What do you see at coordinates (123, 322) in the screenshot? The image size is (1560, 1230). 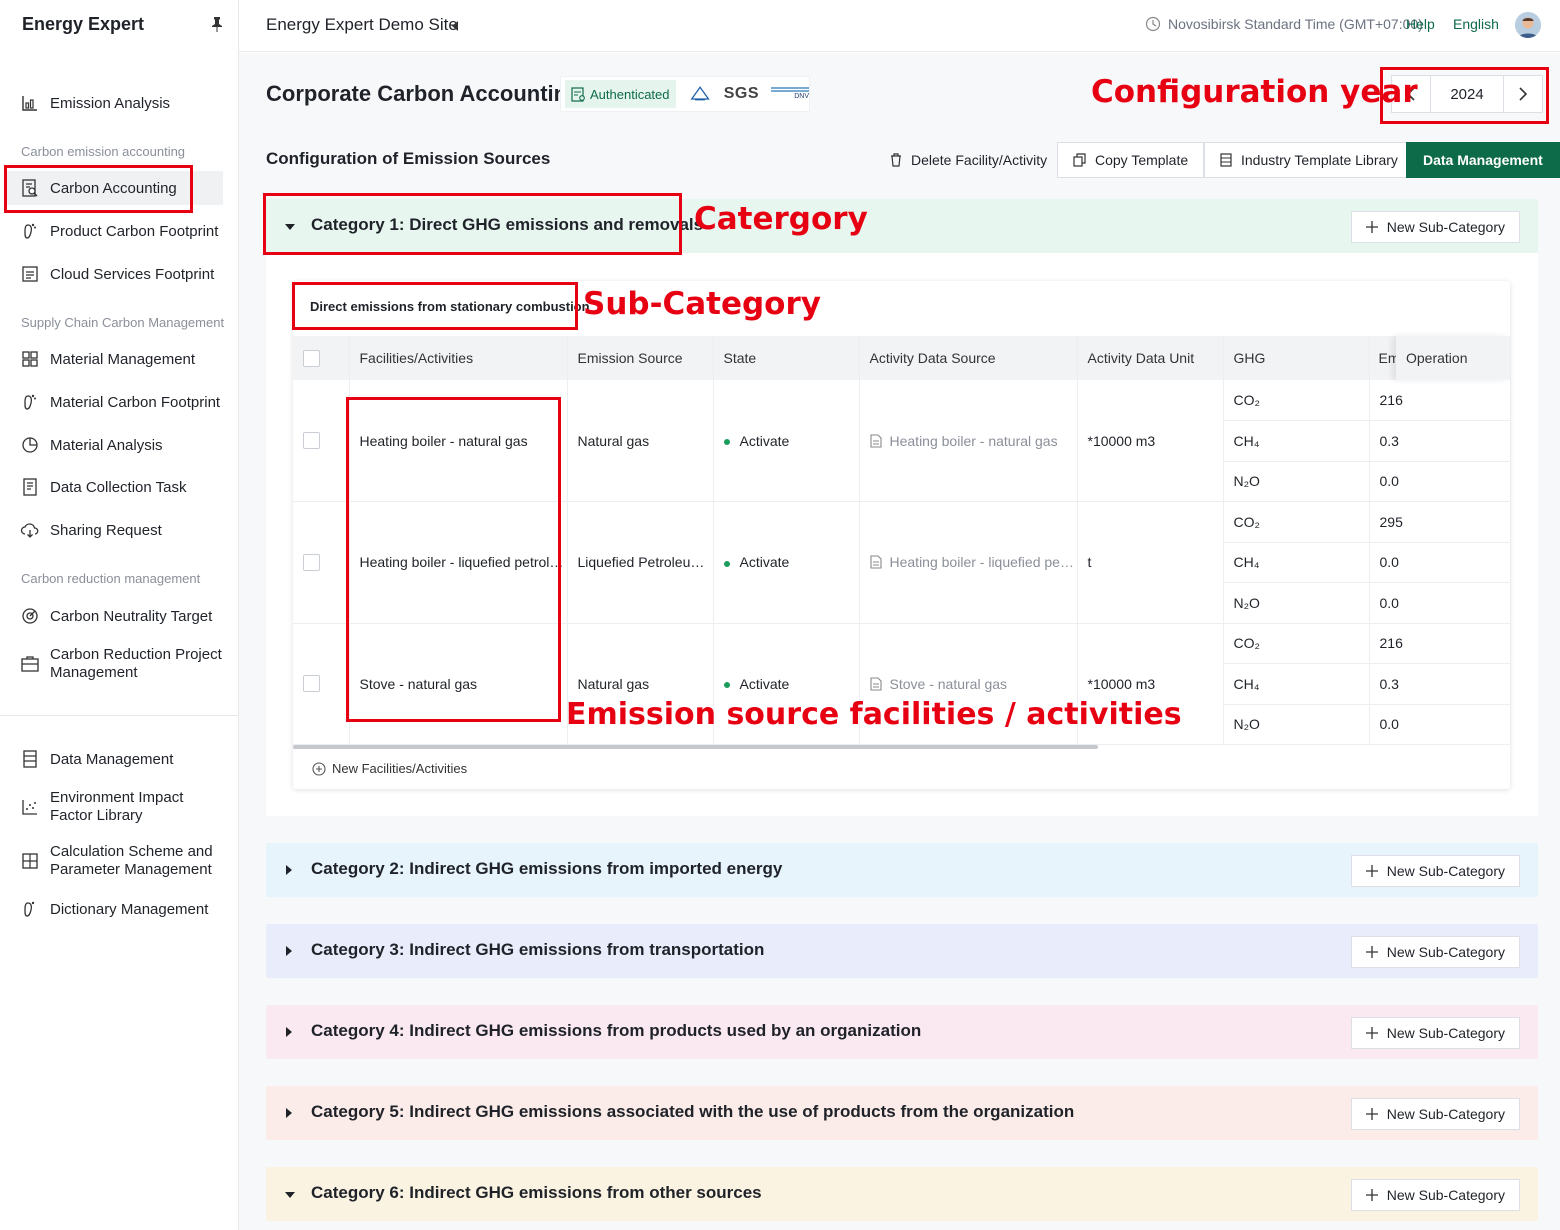 I see `section-label: Supply Chain Carbon Management` at bounding box center [123, 322].